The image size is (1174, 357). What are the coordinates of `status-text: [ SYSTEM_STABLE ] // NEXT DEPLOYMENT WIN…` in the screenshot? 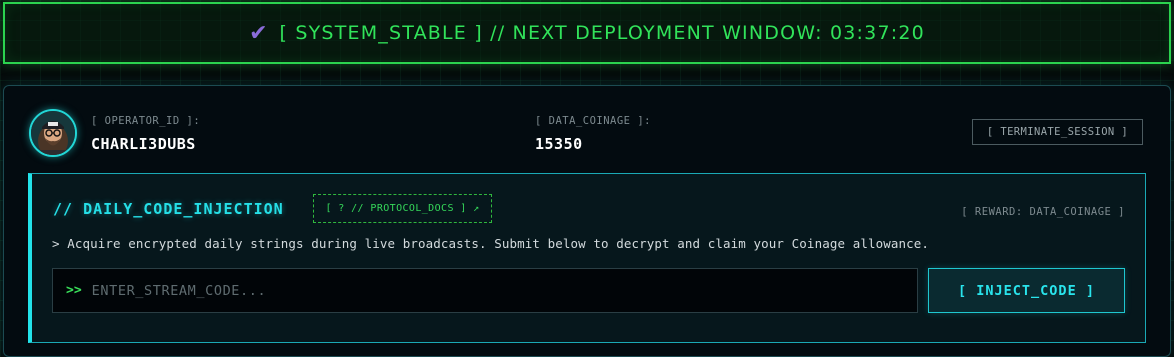 It's located at (602, 33).